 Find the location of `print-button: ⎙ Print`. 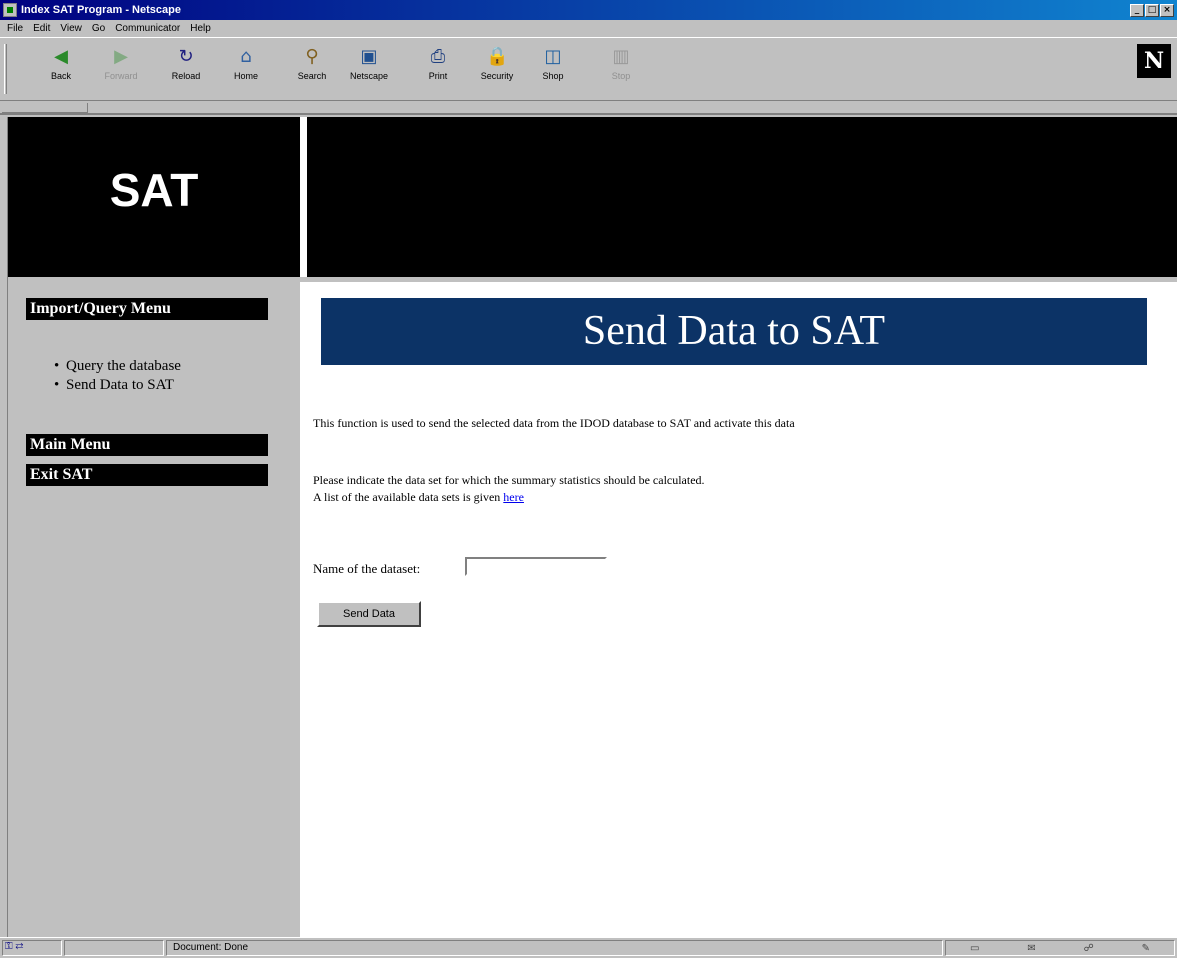

print-button: ⎙ Print is located at coordinates (438, 70).